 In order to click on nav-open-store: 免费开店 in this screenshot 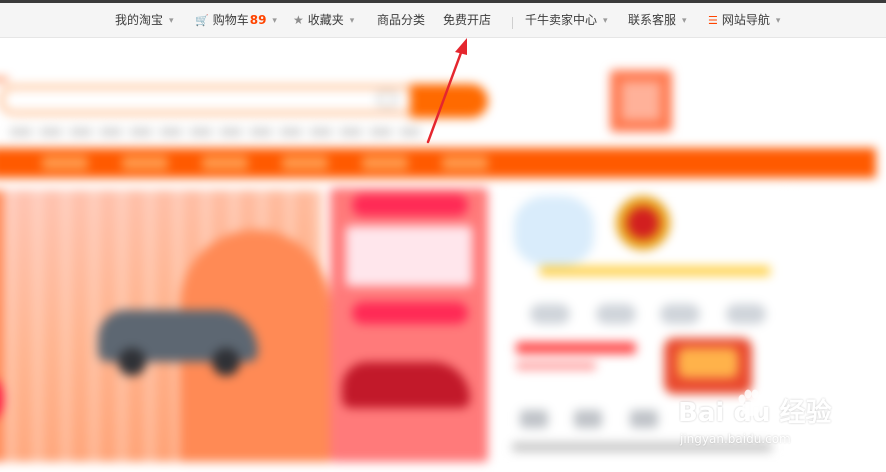, I will do `click(467, 20)`.